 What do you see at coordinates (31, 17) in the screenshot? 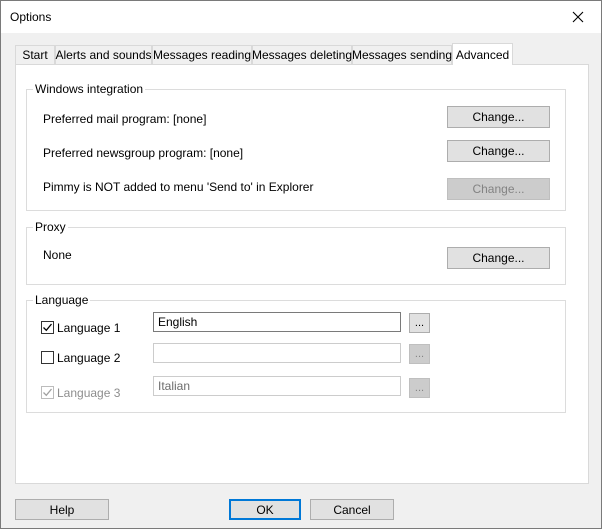
I see `window-title: Options` at bounding box center [31, 17].